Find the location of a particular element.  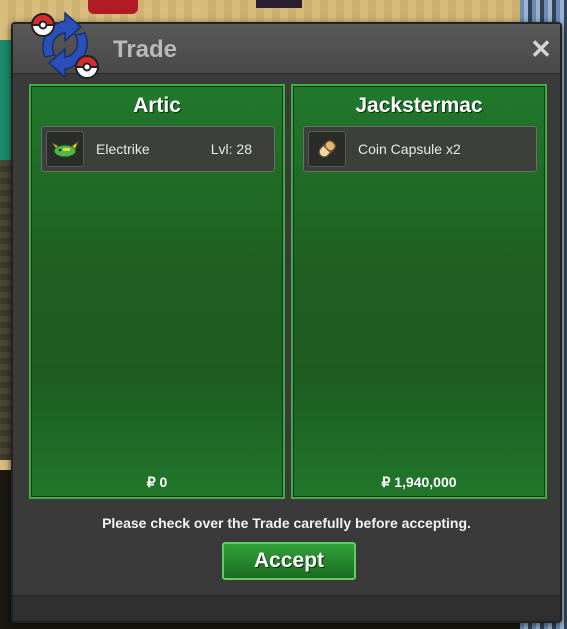

dark-sprite is located at coordinates (279, 4).